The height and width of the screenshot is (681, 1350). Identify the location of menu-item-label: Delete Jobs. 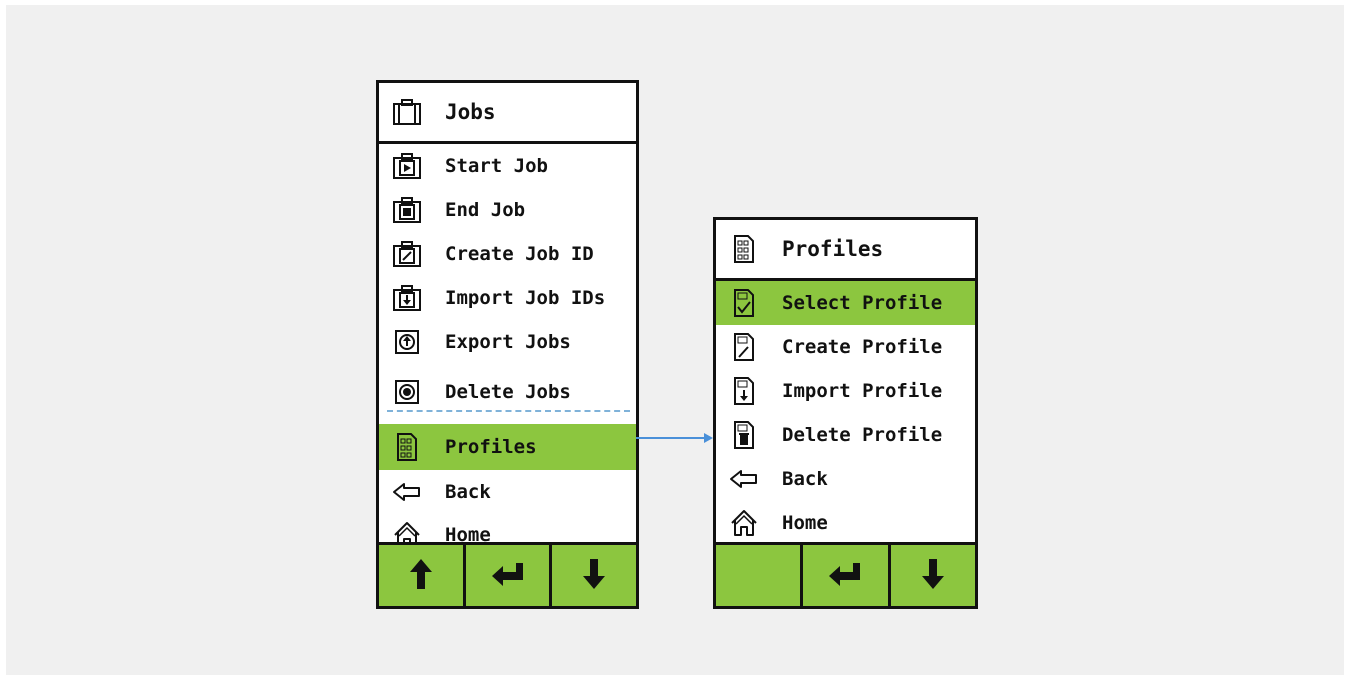
(508, 392).